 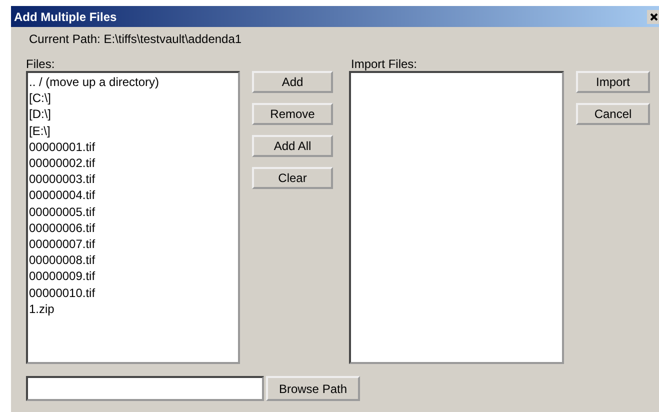 I want to click on file-item: 00000007.tif, so click(x=133, y=244).